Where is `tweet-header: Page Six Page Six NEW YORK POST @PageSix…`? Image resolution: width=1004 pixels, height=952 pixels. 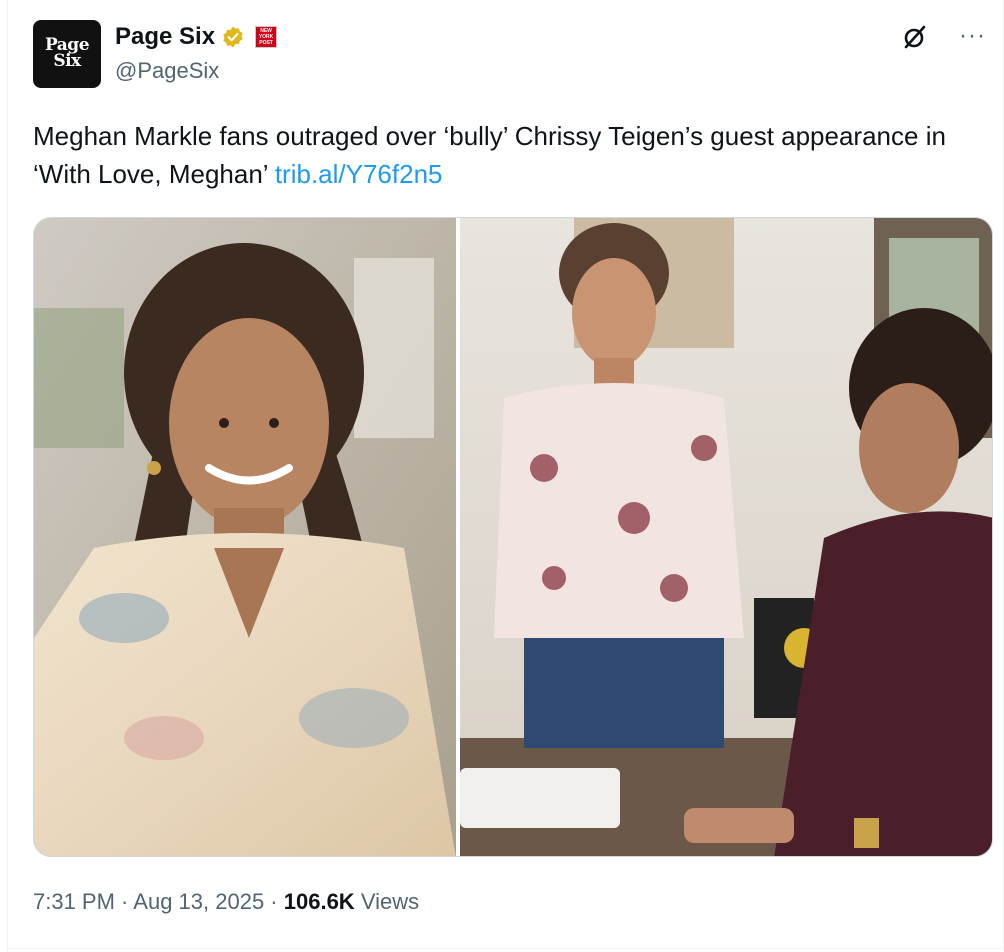 tweet-header: Page Six Page Six NEW YORK POST @PageSix… is located at coordinates (509, 55).